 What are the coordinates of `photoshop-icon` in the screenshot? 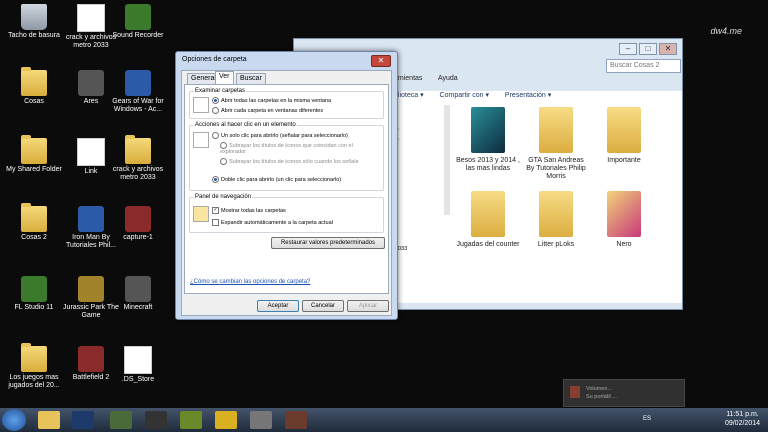 It's located at (83, 420).